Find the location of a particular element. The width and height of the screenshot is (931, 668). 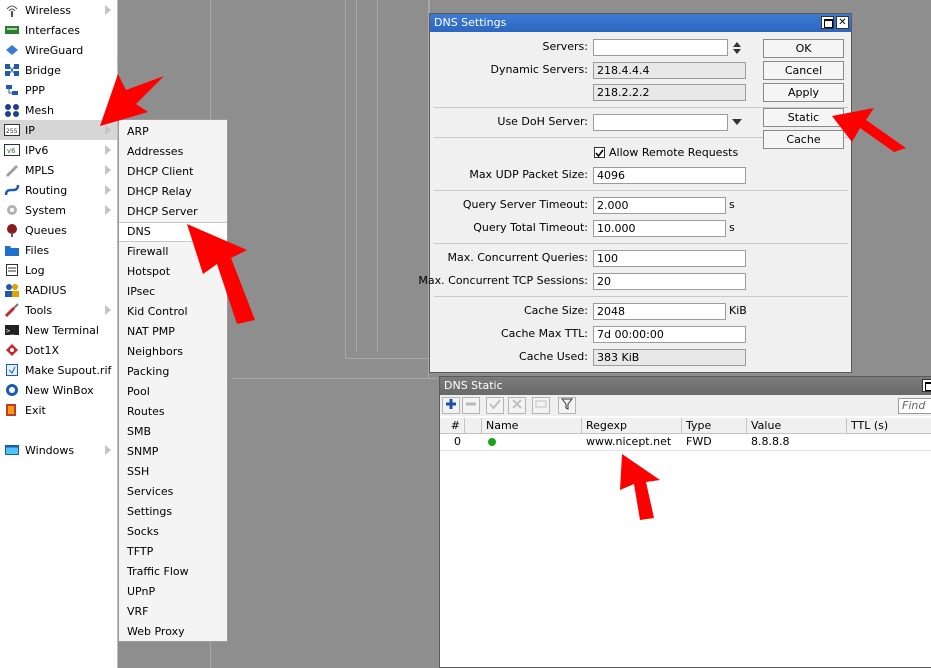

servers-input is located at coordinates (660, 47).